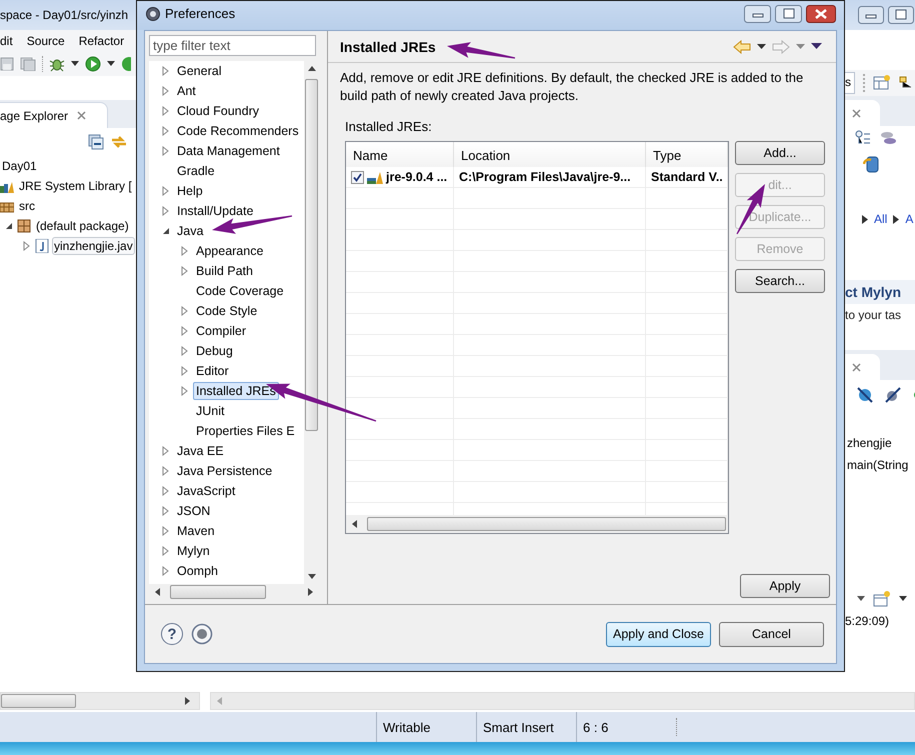 The height and width of the screenshot is (755, 915). I want to click on tree-item: Java EE, so click(200, 451).